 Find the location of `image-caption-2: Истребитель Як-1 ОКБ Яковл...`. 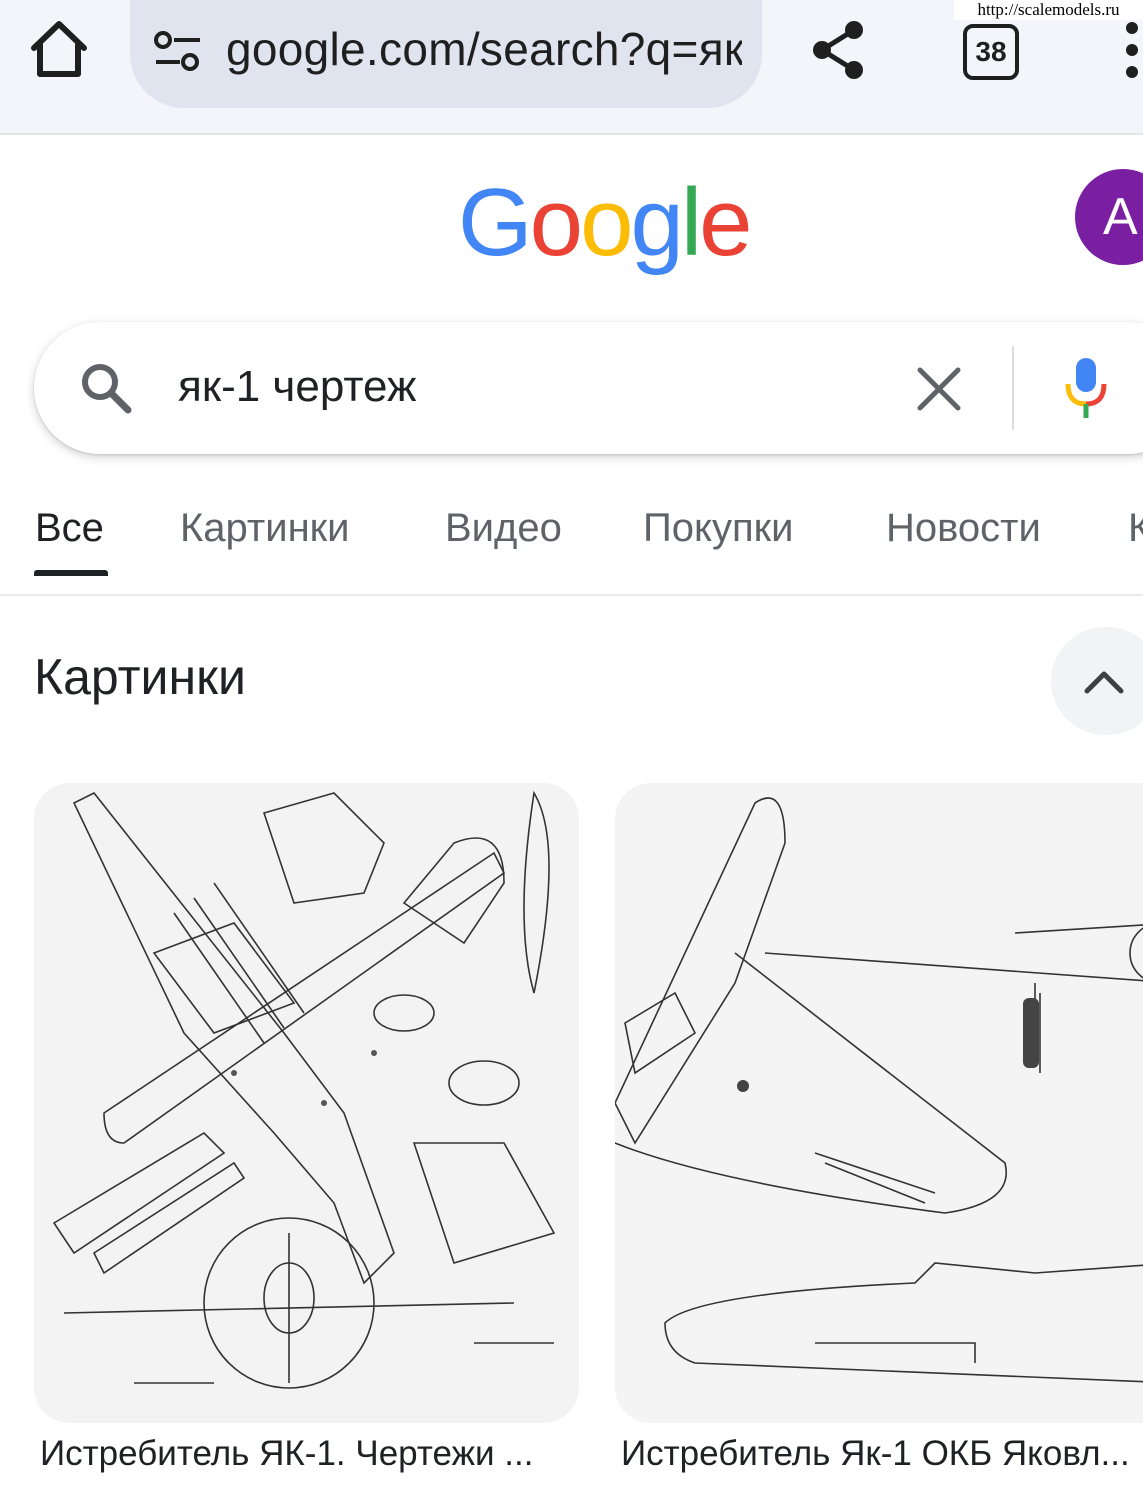

image-caption-2: Истребитель Як-1 ОКБ Яковл... is located at coordinates (882, 1454).